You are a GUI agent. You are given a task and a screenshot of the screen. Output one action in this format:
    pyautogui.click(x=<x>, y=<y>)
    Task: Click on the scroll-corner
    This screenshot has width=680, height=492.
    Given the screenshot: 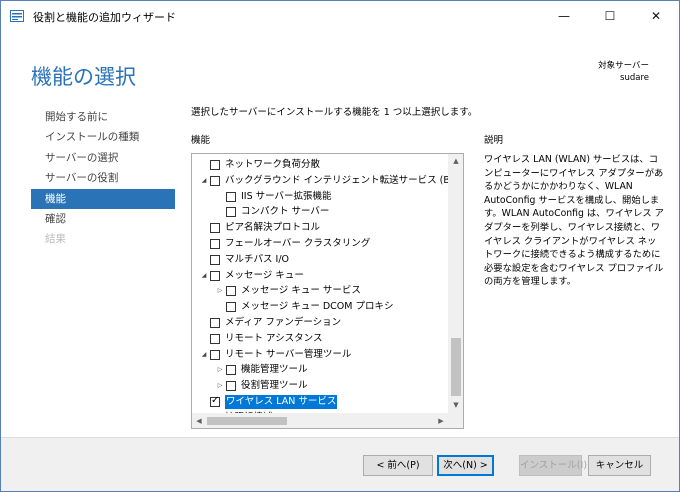 What is the action you would take?
    pyautogui.click(x=455, y=420)
    